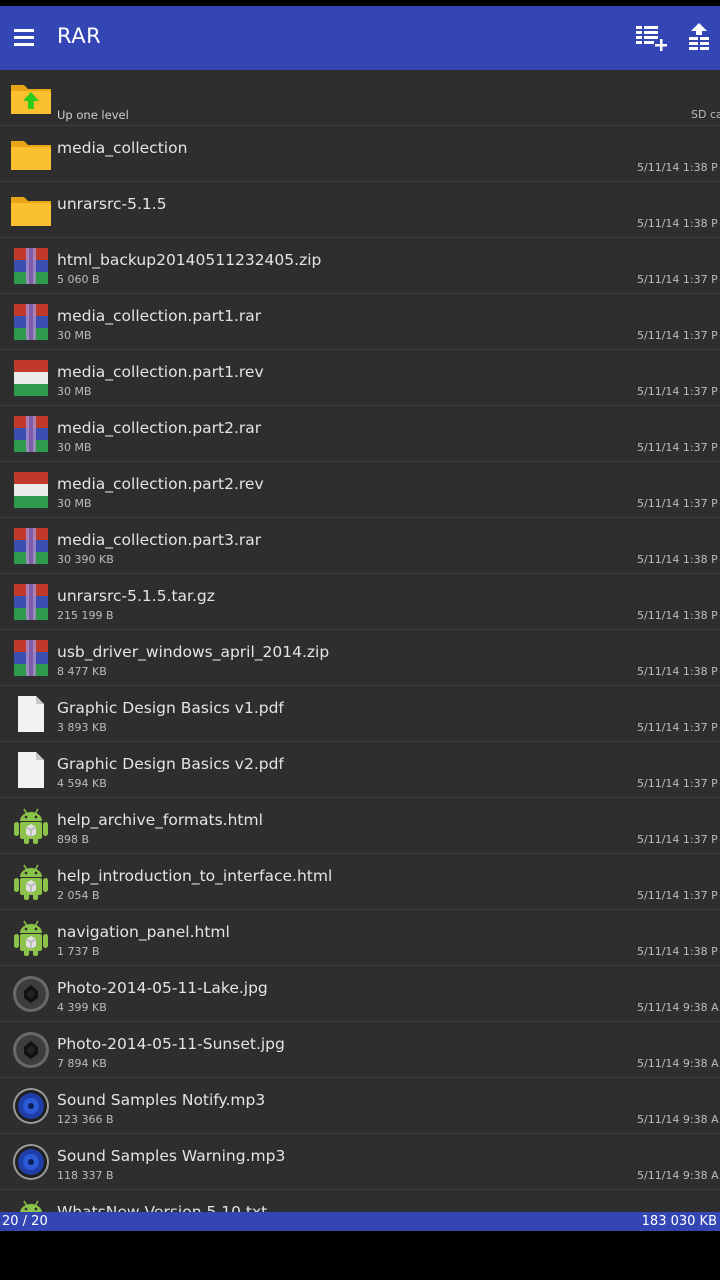 The image size is (720, 1280). I want to click on app-toolbar: RAR, so click(360, 38).